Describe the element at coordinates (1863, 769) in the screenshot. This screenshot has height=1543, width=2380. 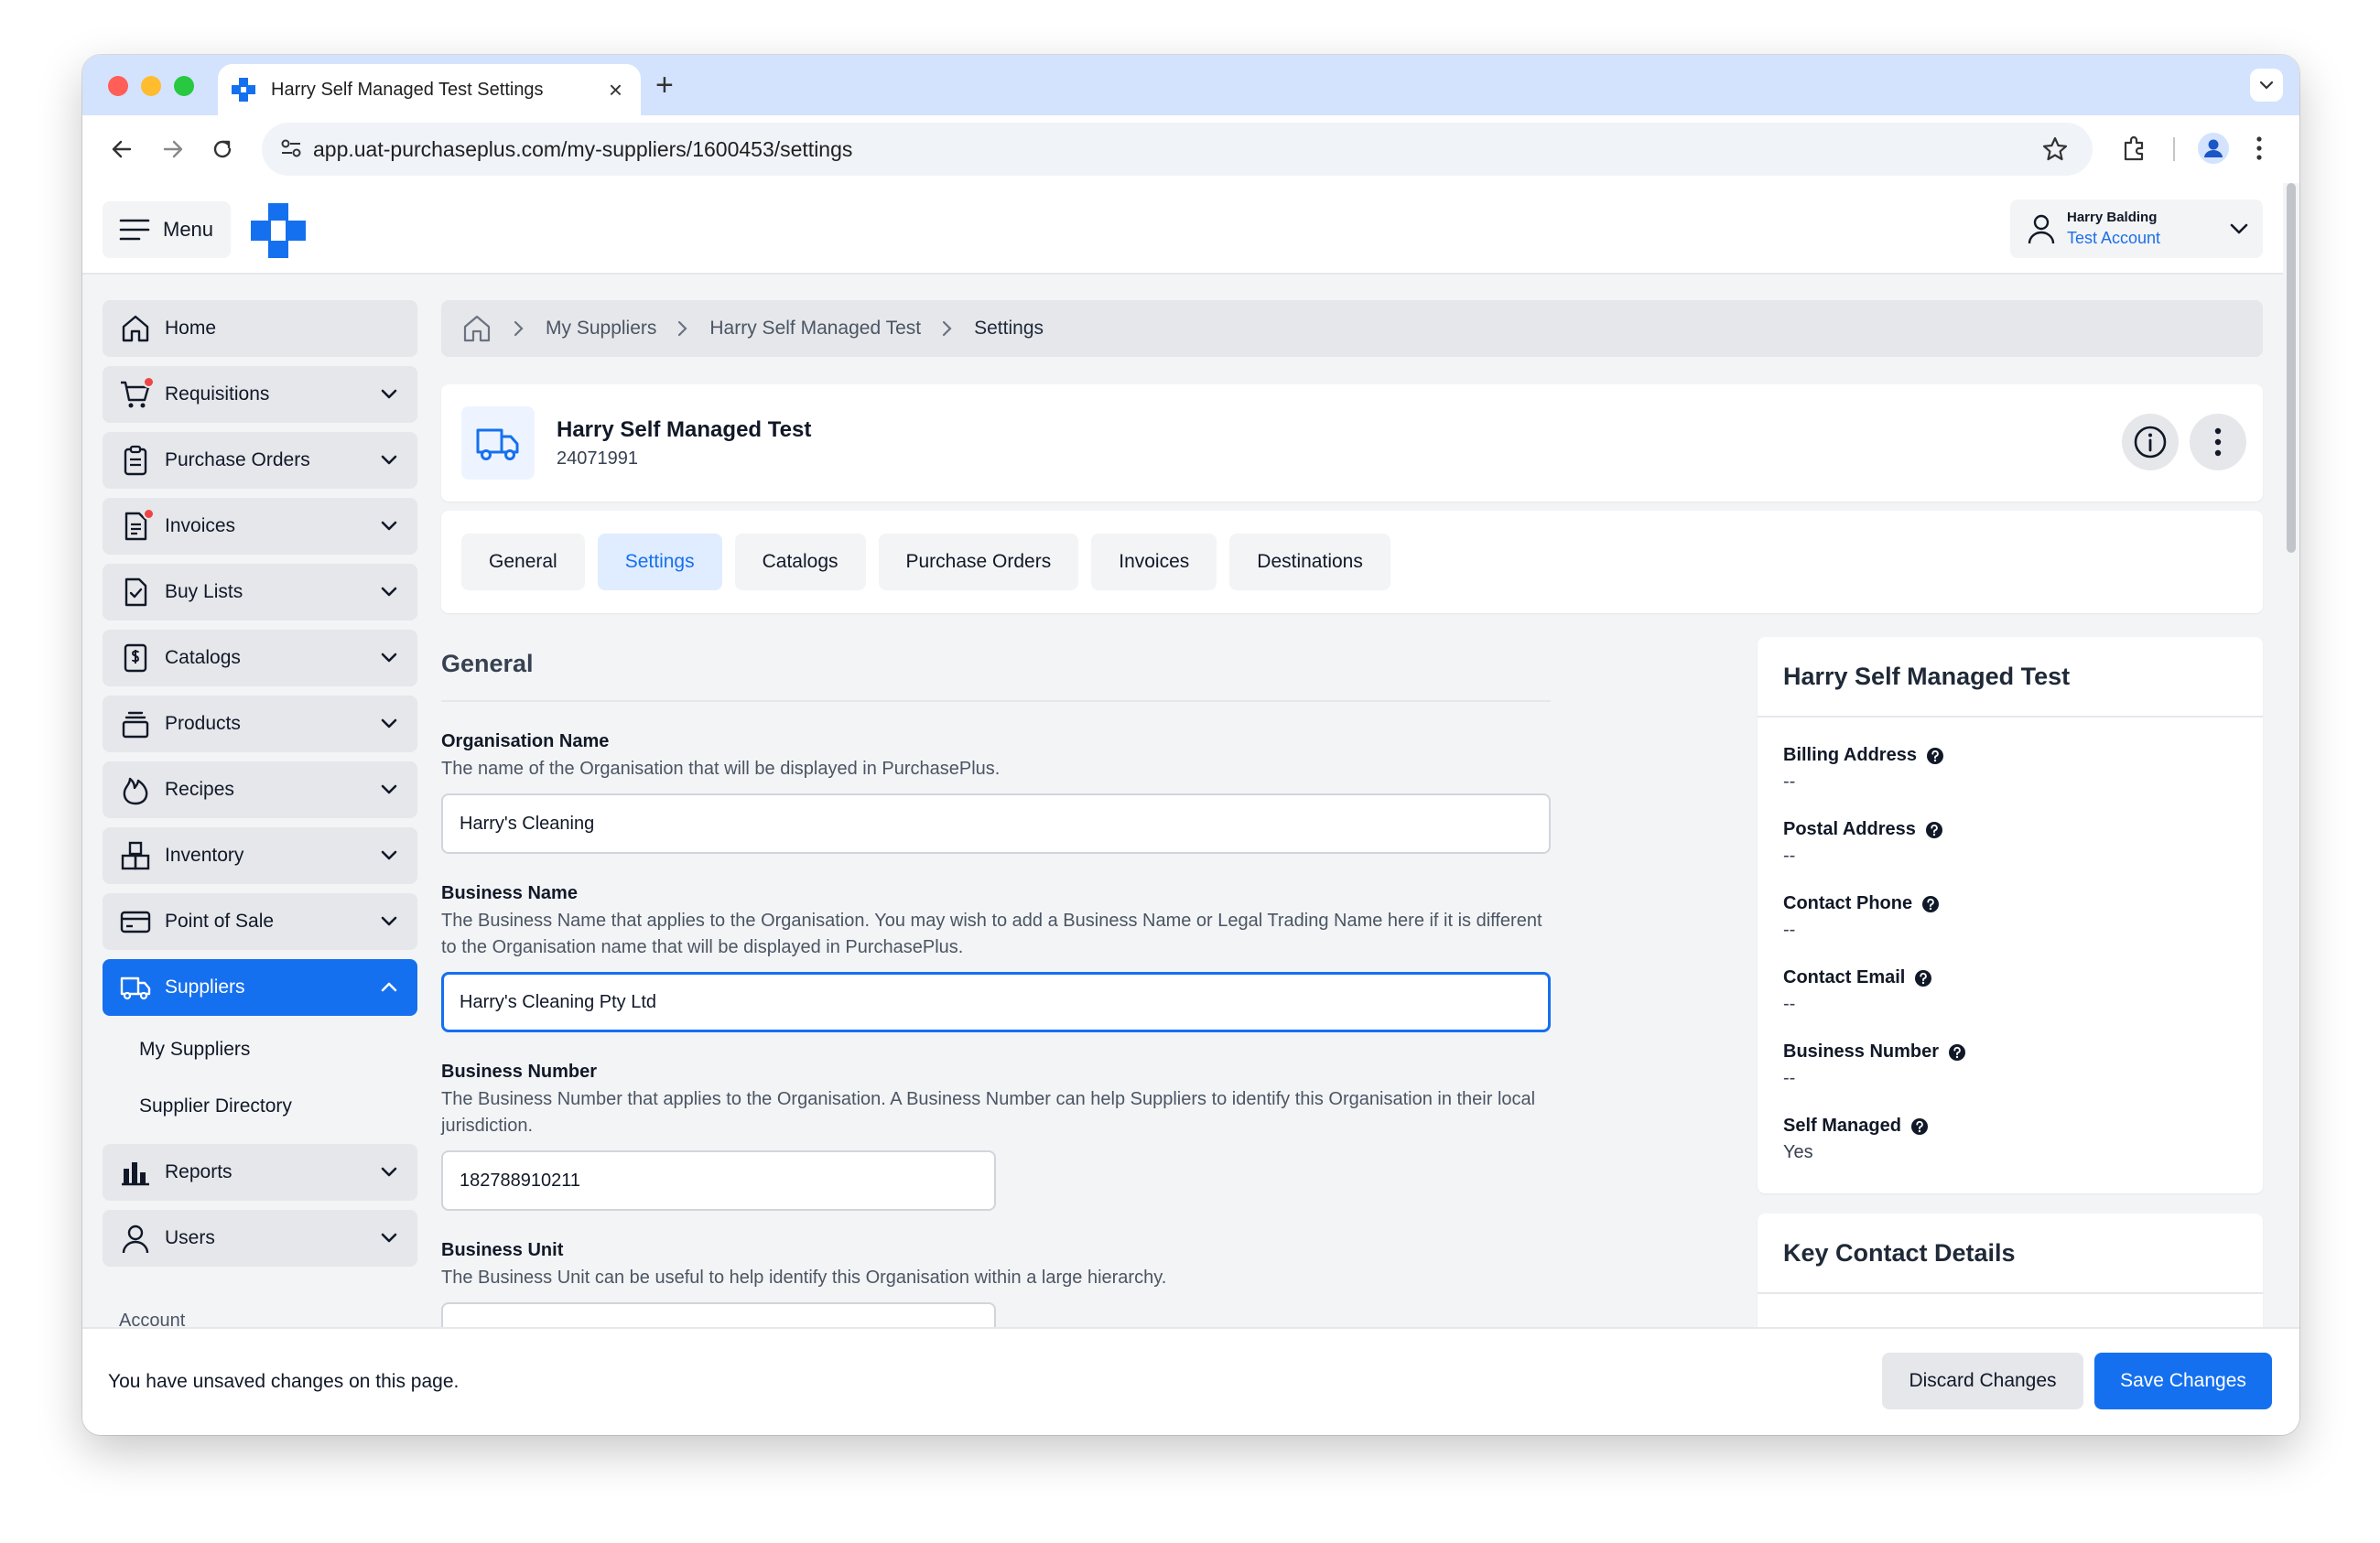
I see `detail-billing-address: Billing Address --` at that location.